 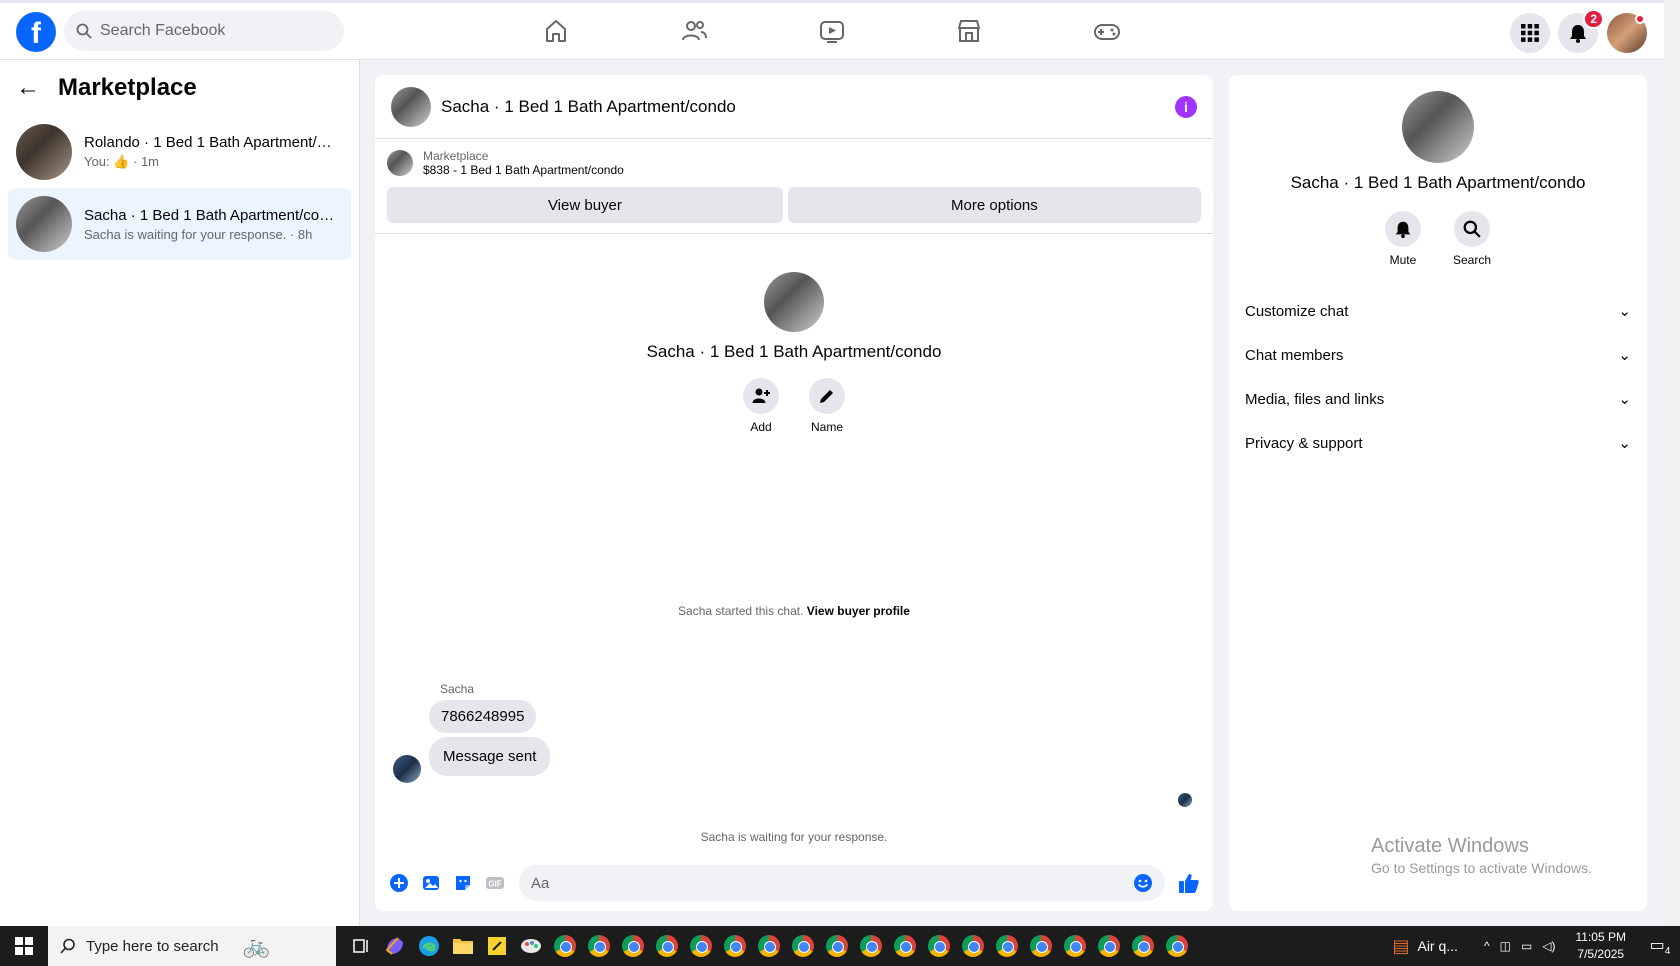 I want to click on plus-icon, so click(x=399, y=883).